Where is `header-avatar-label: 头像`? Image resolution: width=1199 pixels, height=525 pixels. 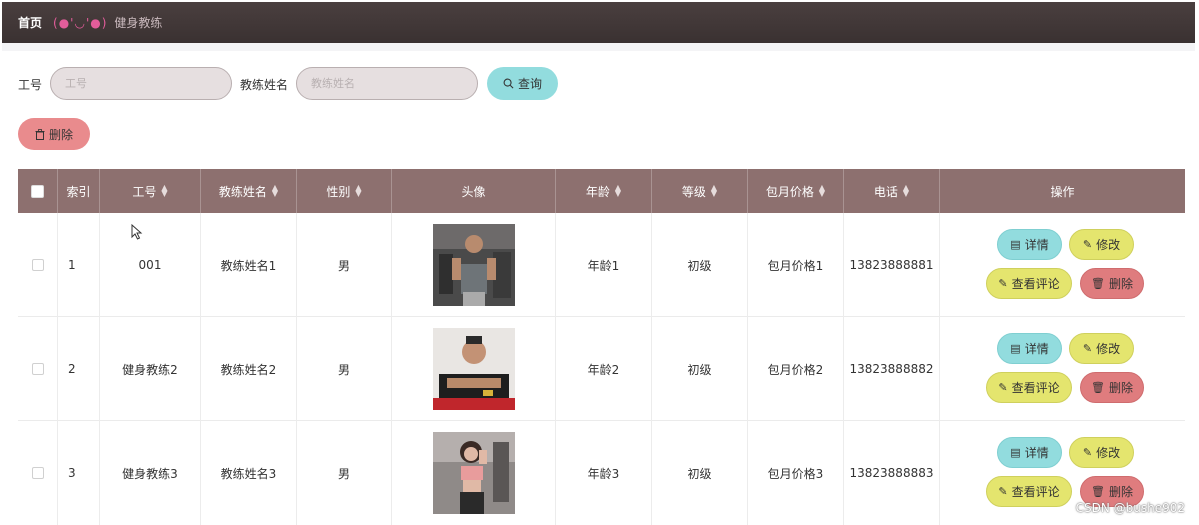
header-avatar-label: 头像 is located at coordinates (473, 191).